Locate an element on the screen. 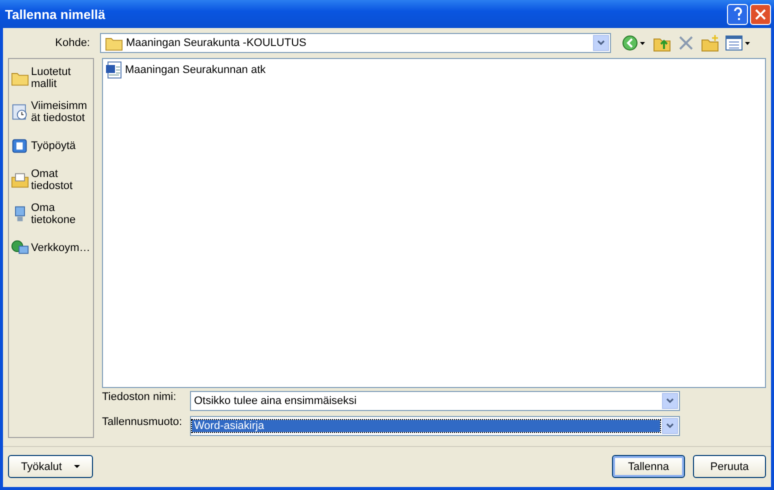 The height and width of the screenshot is (490, 774). desktop-icon is located at coordinates (20, 146).